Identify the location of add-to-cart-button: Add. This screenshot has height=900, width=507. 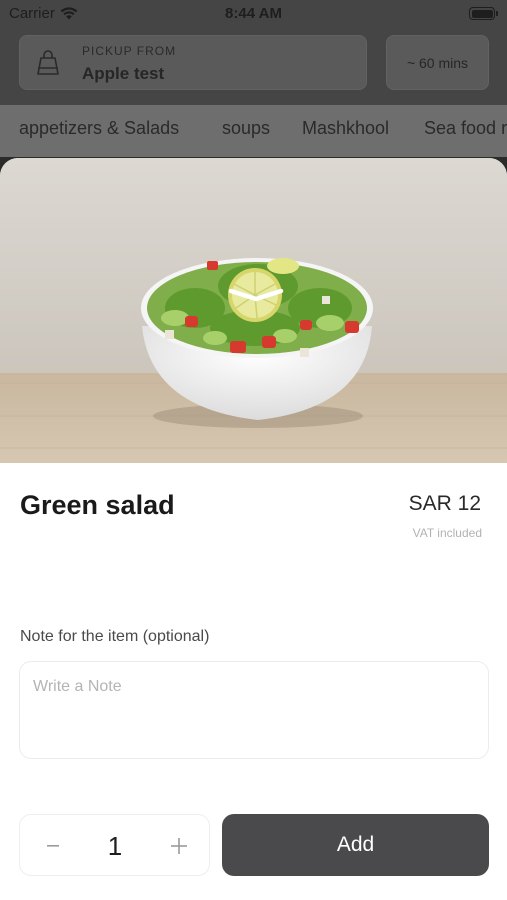
(355, 845).